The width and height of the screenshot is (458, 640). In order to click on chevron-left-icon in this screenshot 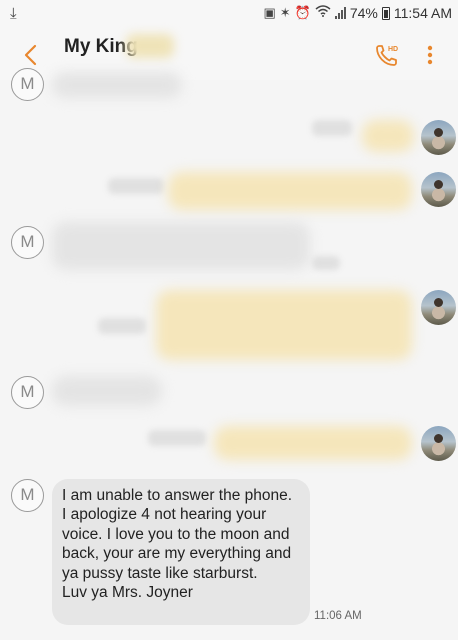, I will do `click(30, 55)`.